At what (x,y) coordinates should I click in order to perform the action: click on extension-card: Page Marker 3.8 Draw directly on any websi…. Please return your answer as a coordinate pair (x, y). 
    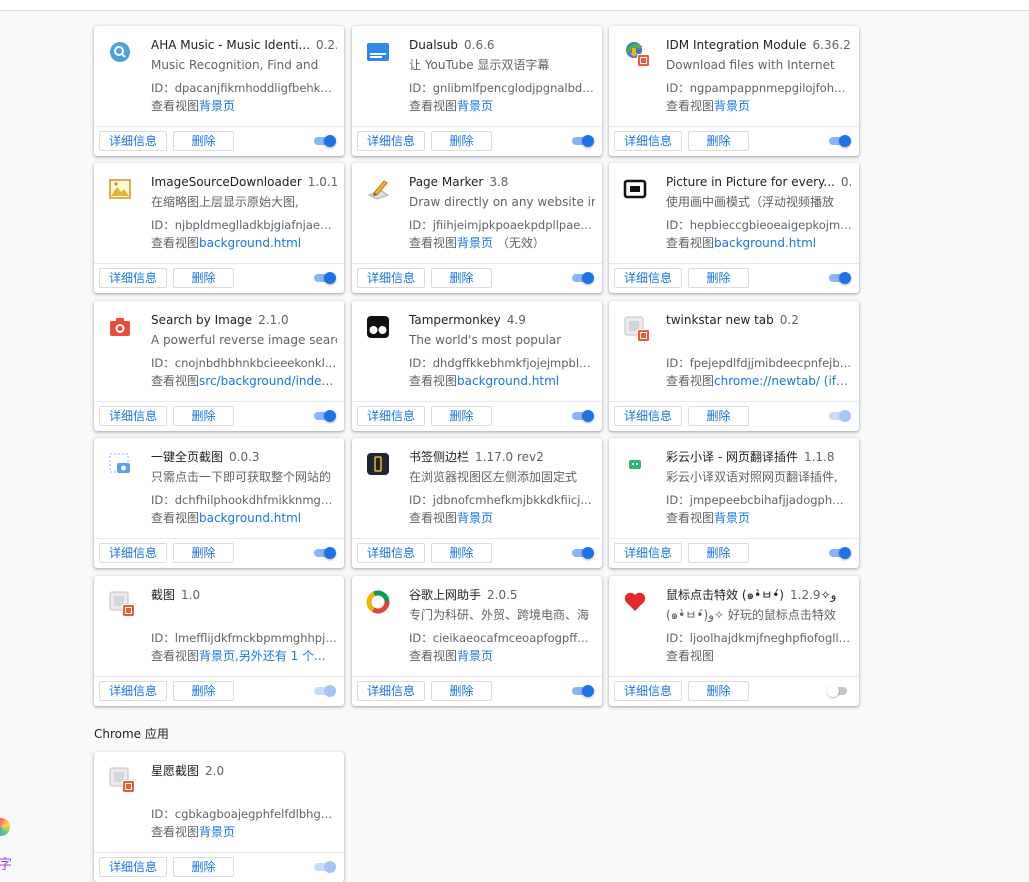
    Looking at the image, I should click on (477, 228).